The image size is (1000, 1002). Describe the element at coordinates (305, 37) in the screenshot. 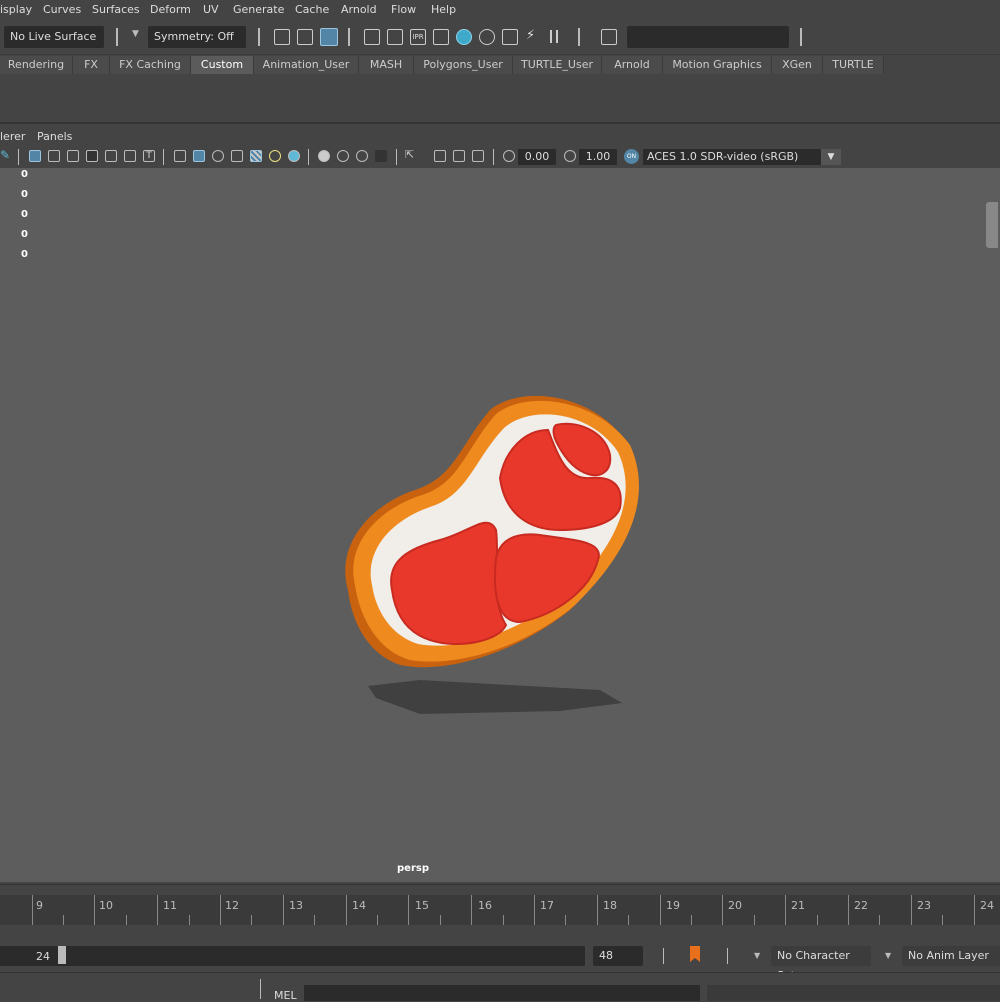

I see `snap-grid-icon` at that location.